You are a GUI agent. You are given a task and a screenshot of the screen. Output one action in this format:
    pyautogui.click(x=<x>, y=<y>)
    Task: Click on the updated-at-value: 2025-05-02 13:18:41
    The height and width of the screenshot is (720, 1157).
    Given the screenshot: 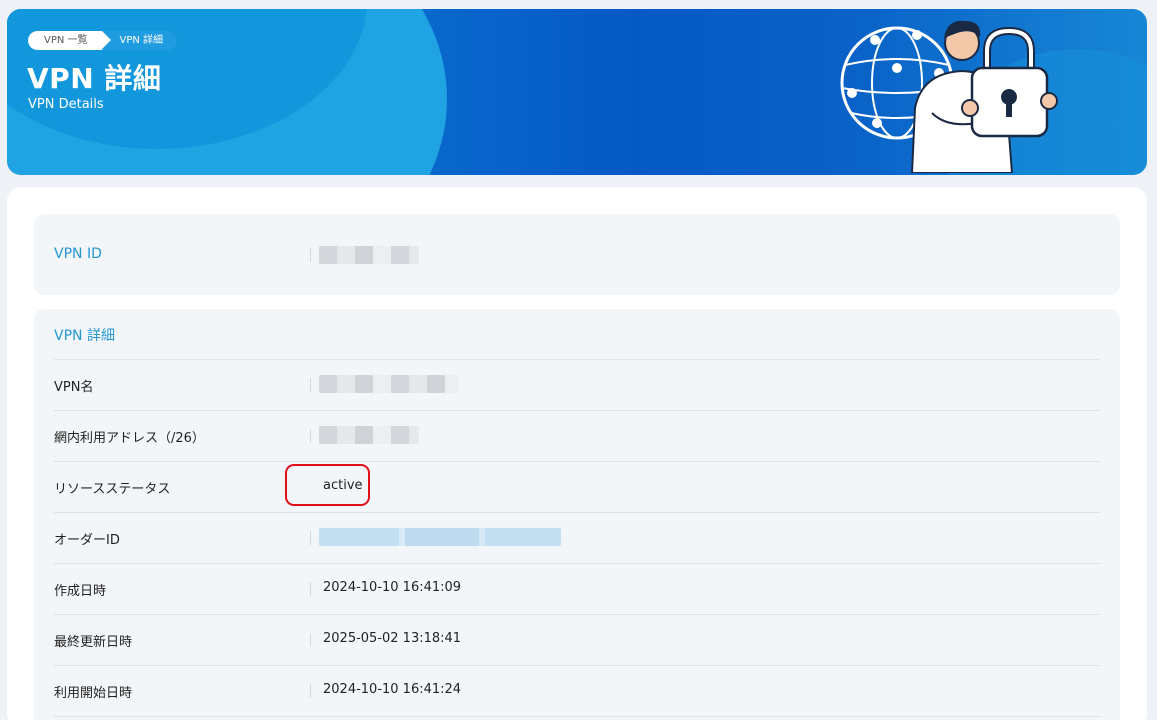 What is the action you would take?
    pyautogui.click(x=392, y=638)
    